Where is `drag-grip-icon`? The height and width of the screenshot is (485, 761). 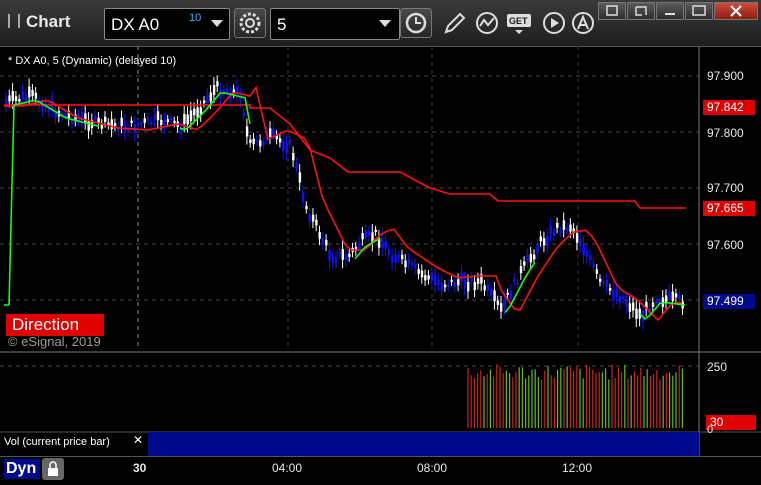
drag-grip-icon is located at coordinates (14, 21).